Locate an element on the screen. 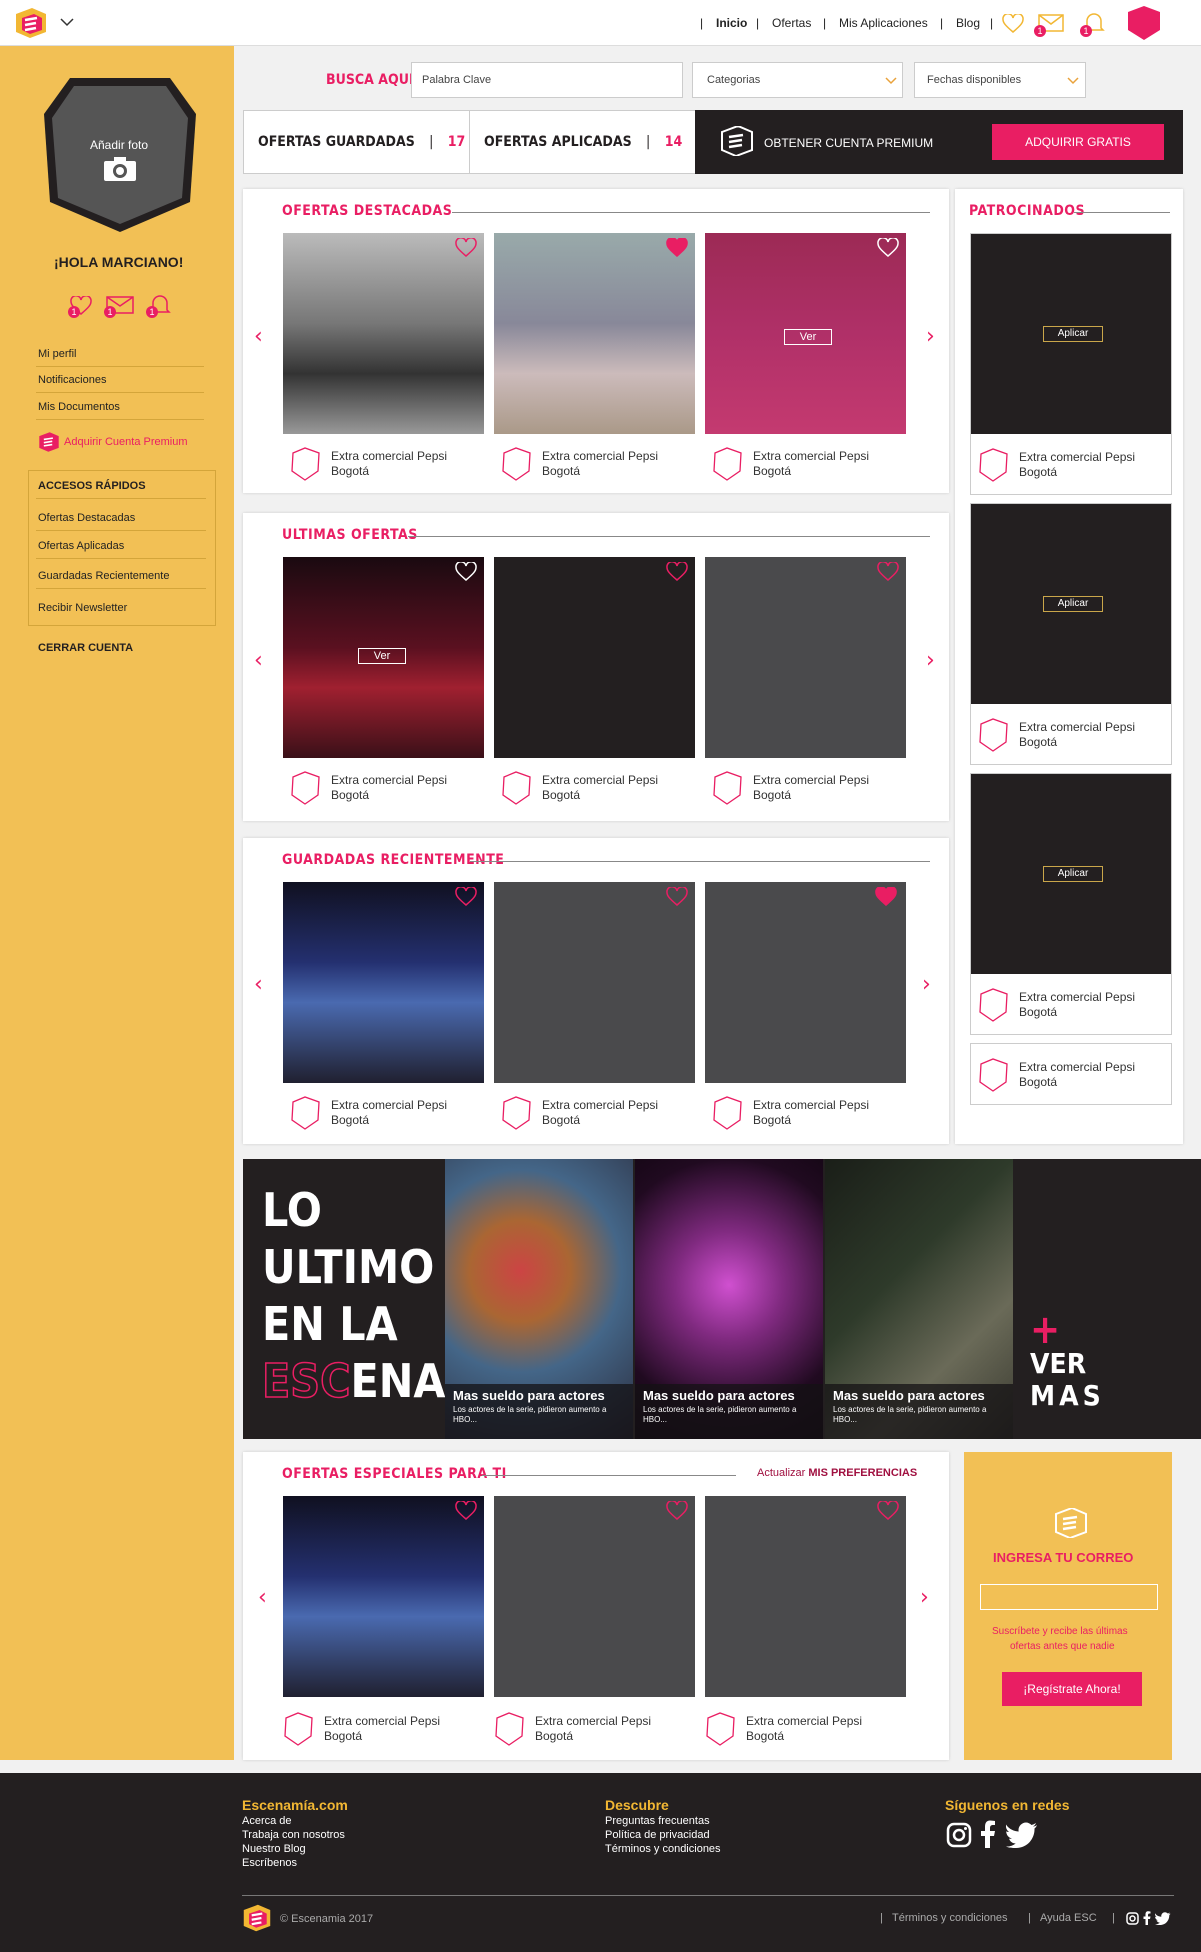 This screenshot has height=1952, width=1201. camera-icon is located at coordinates (120, 169).